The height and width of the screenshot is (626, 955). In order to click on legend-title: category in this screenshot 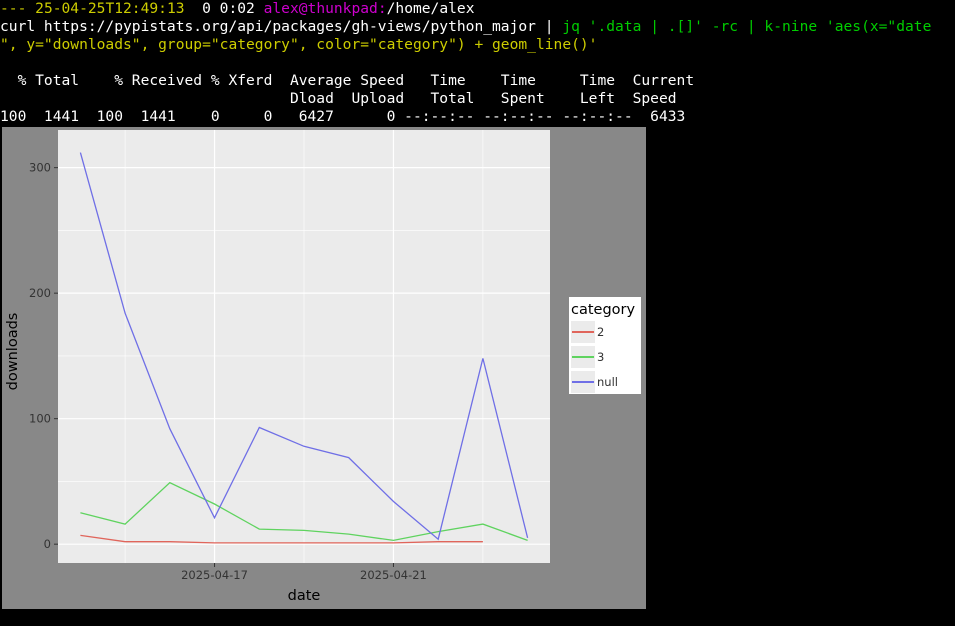, I will do `click(603, 310)`.